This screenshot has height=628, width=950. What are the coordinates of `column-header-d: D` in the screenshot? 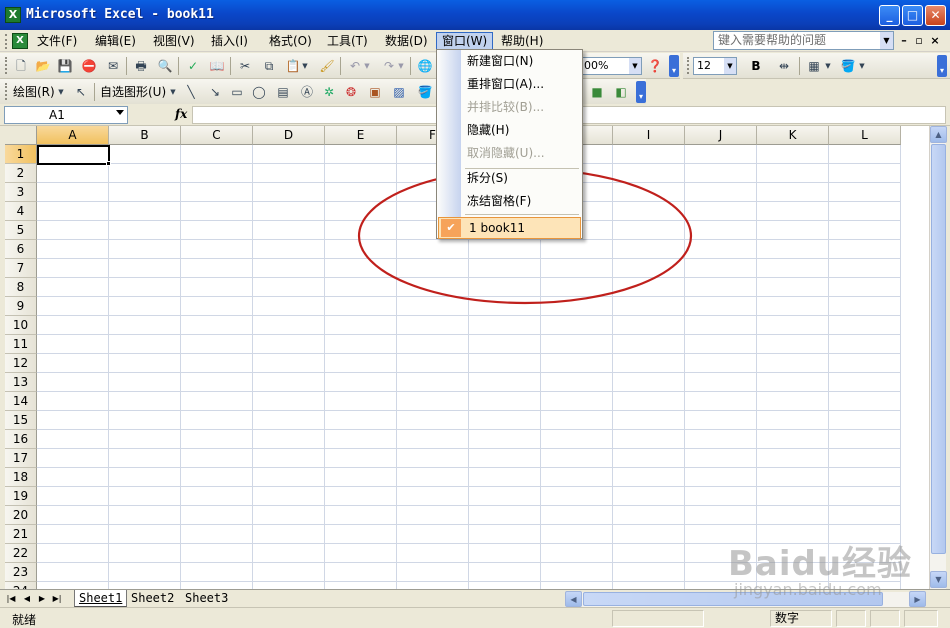 It's located at (289, 135).